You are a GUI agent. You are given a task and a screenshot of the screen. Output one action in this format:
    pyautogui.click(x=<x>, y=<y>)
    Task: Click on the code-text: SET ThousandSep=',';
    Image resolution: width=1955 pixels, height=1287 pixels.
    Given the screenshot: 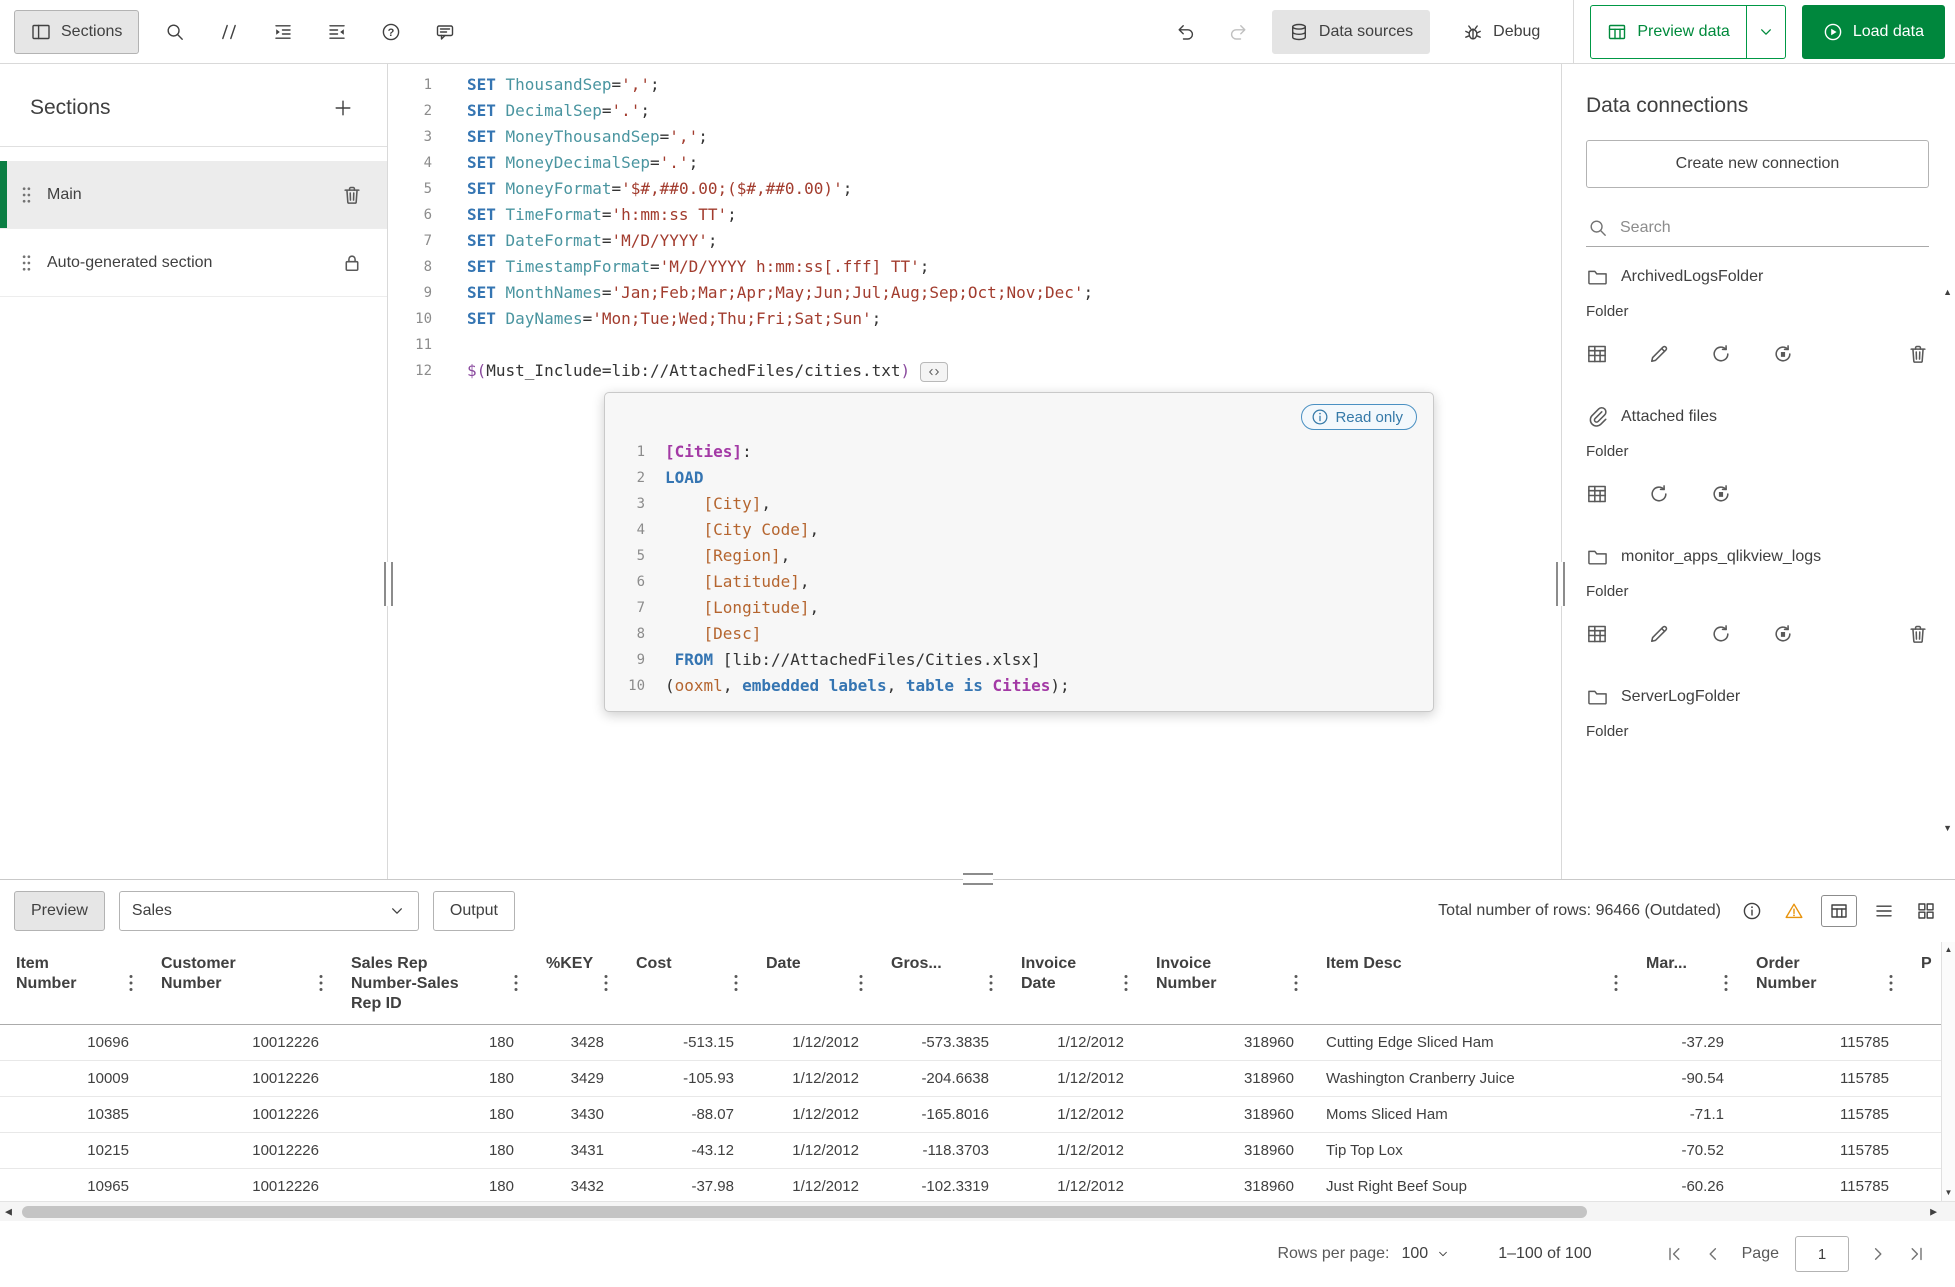 What is the action you would take?
    pyautogui.click(x=546, y=85)
    